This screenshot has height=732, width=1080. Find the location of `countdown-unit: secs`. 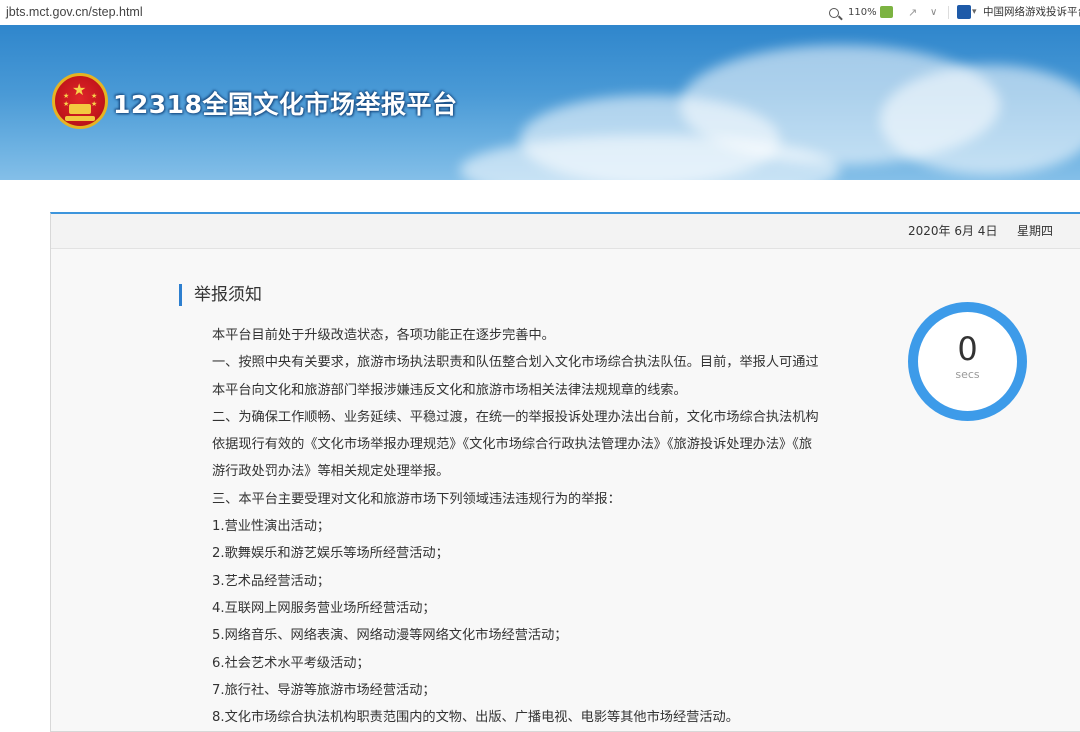

countdown-unit: secs is located at coordinates (967, 374).